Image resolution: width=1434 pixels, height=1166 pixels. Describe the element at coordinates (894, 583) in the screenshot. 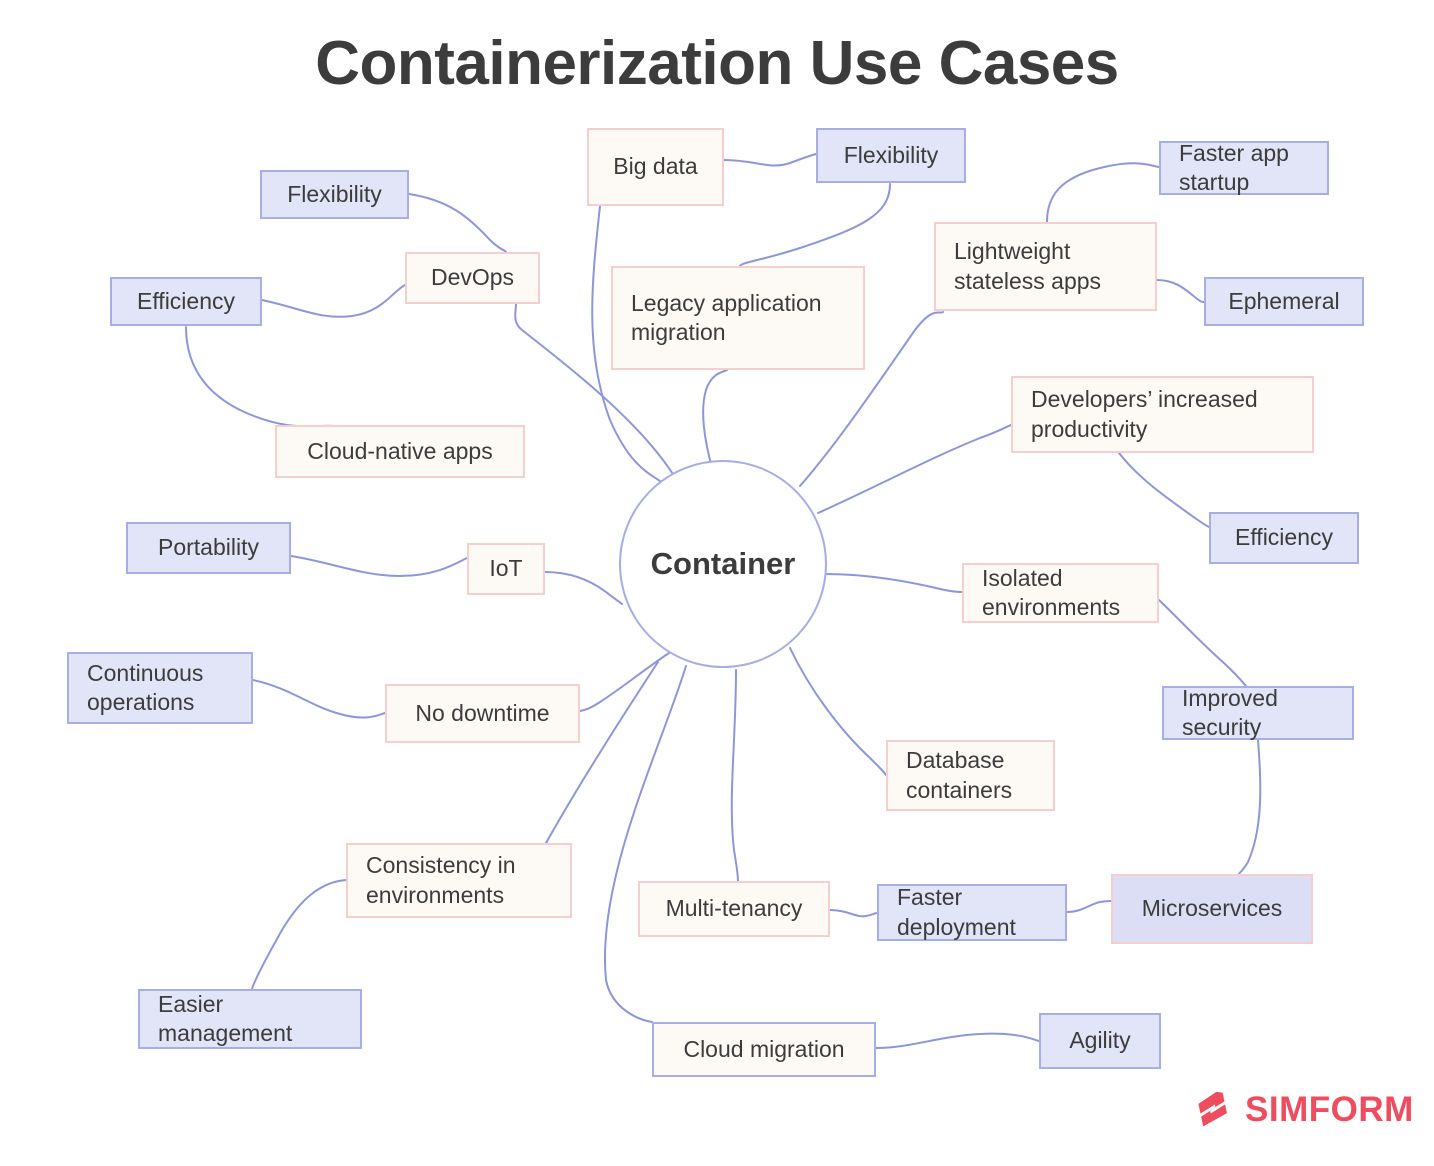

I see `connector-container-to-isolated-env` at that location.